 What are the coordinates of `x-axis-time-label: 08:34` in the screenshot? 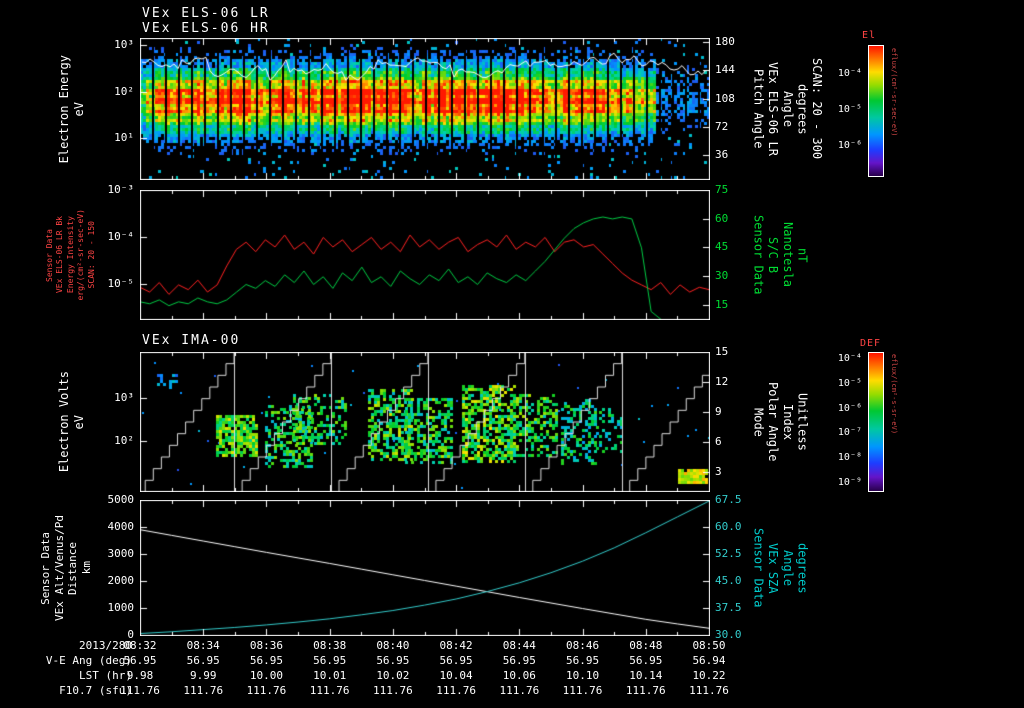 It's located at (203, 645).